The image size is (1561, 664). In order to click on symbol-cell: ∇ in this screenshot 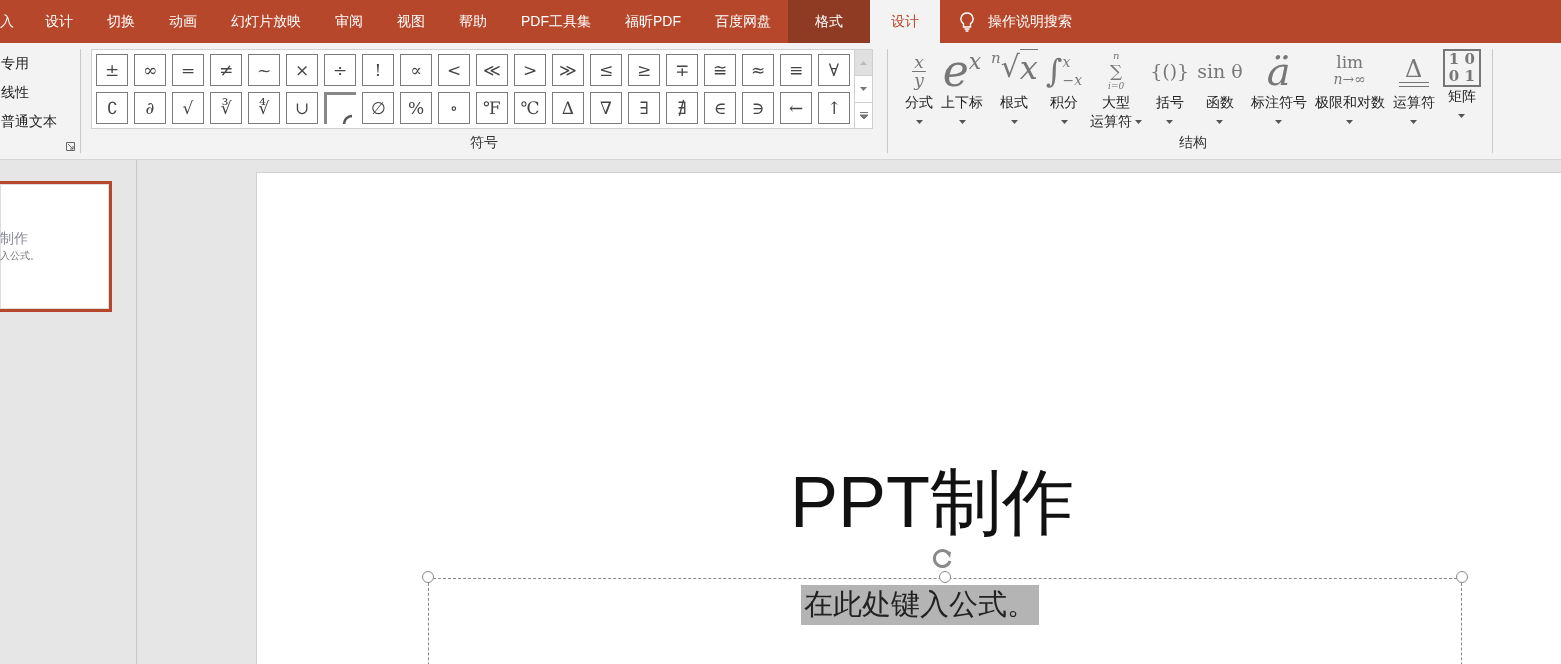, I will do `click(606, 108)`.